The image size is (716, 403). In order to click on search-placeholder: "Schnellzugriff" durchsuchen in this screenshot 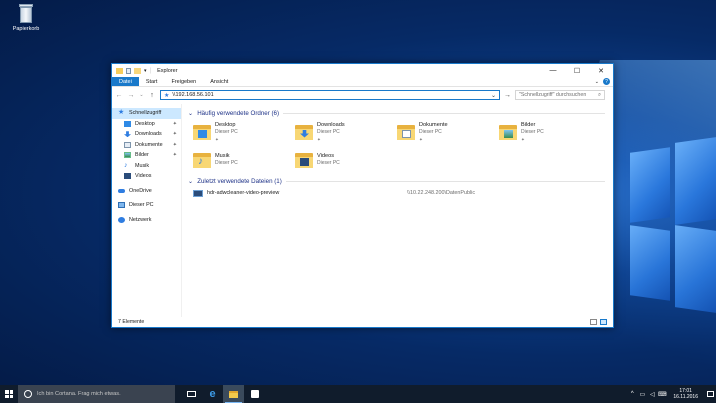, I will do `click(553, 95)`.